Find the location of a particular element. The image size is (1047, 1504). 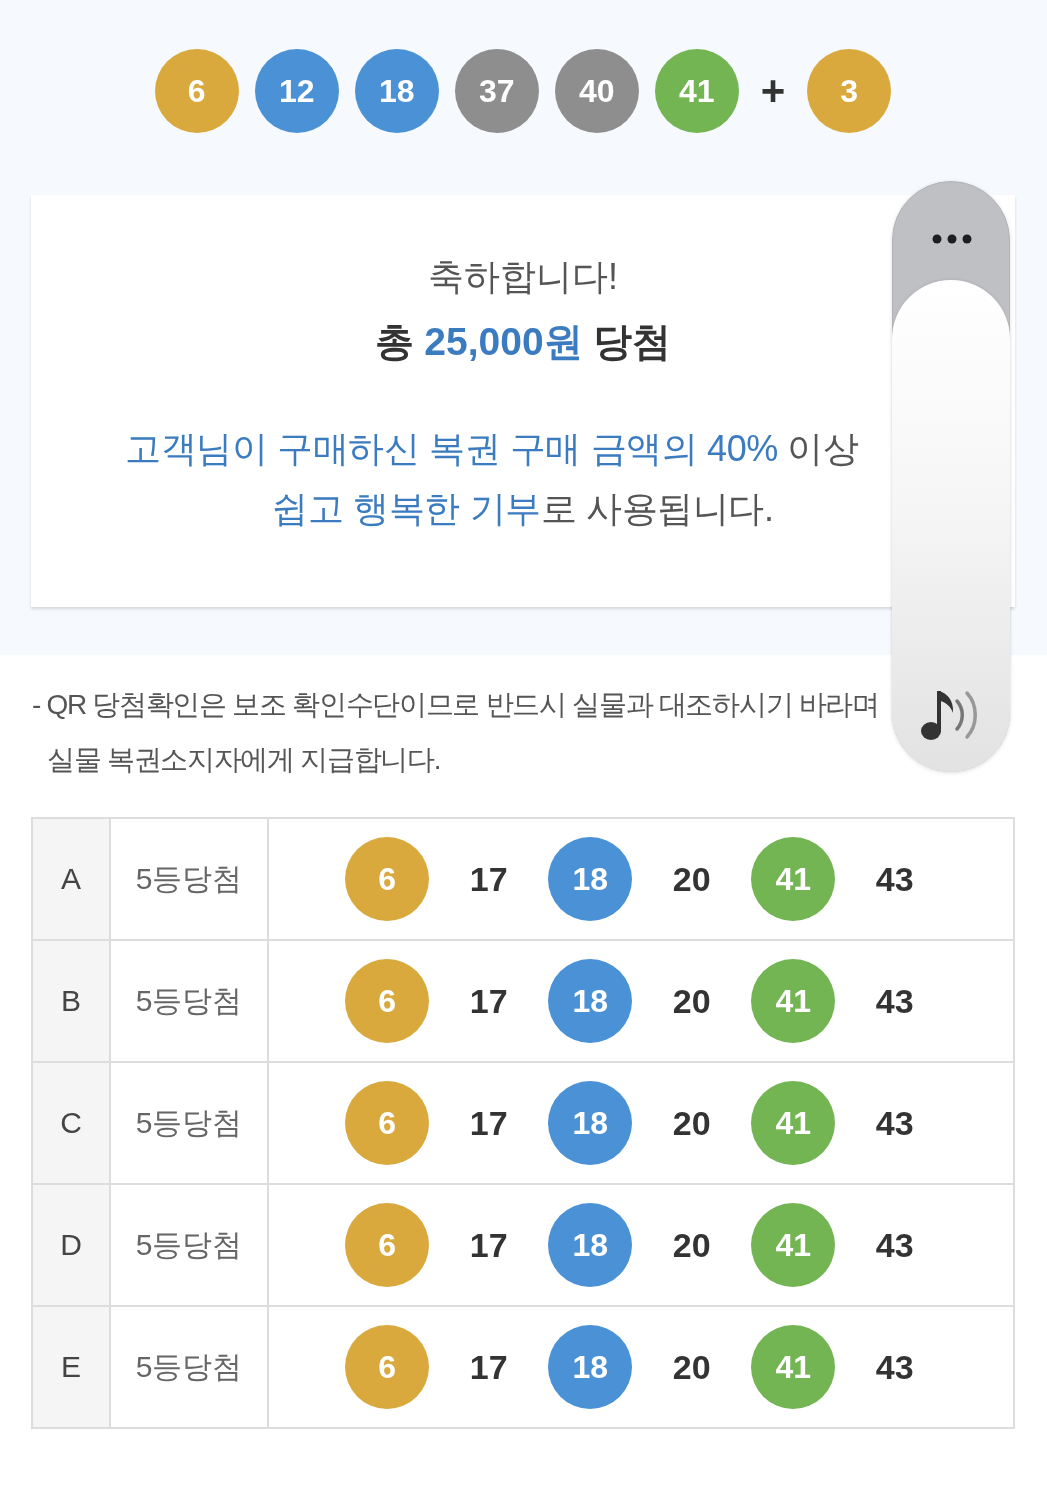

notice-text: - QR 당첨확인은 보조 확인수단이므로 반드시 실물과 대조하시기 바라며 is located at coordinates (455, 705).